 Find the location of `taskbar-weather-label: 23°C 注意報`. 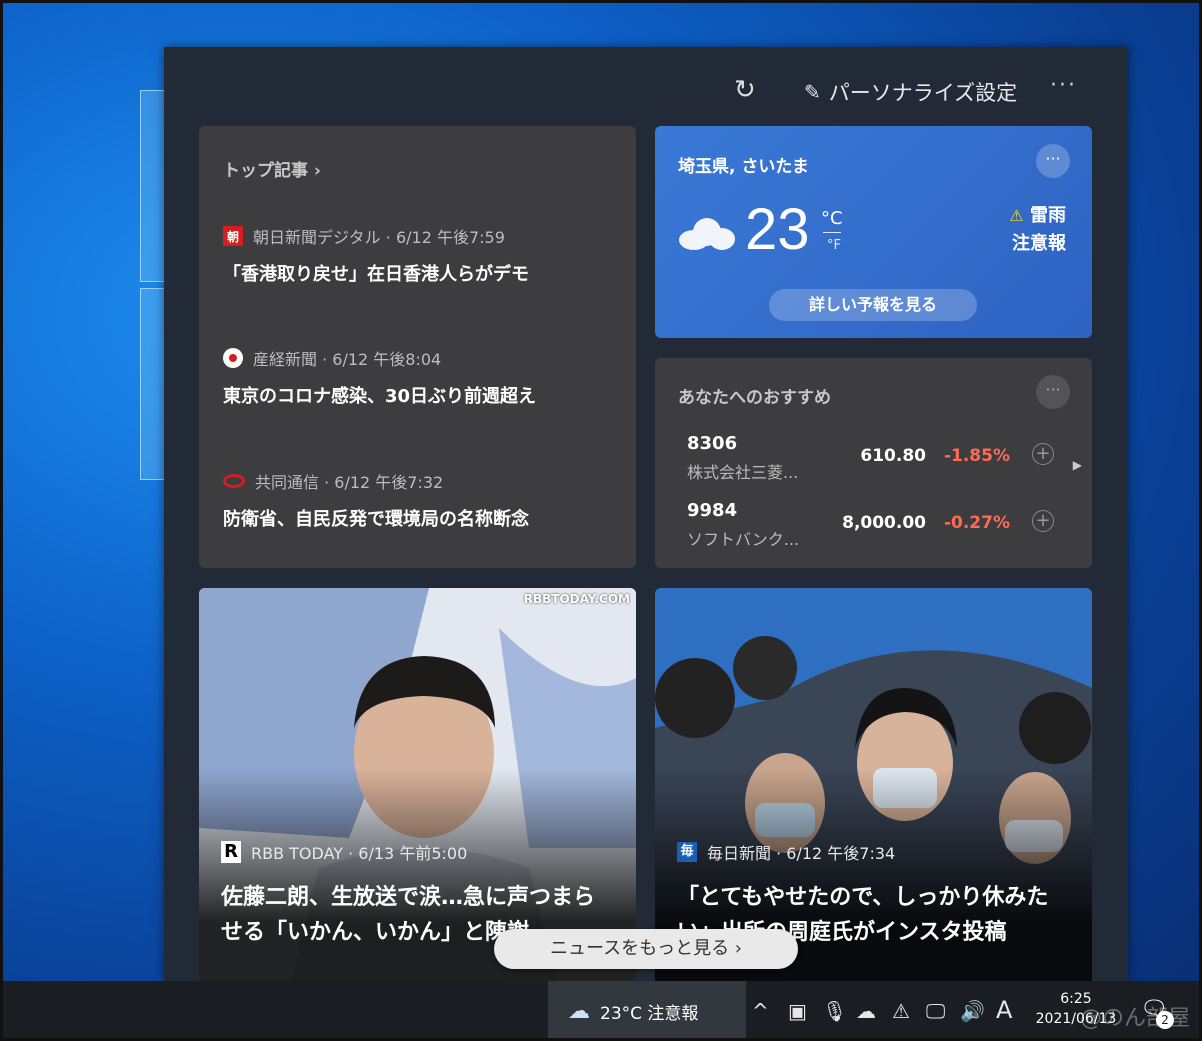

taskbar-weather-label: 23°C 注意報 is located at coordinates (649, 1013).